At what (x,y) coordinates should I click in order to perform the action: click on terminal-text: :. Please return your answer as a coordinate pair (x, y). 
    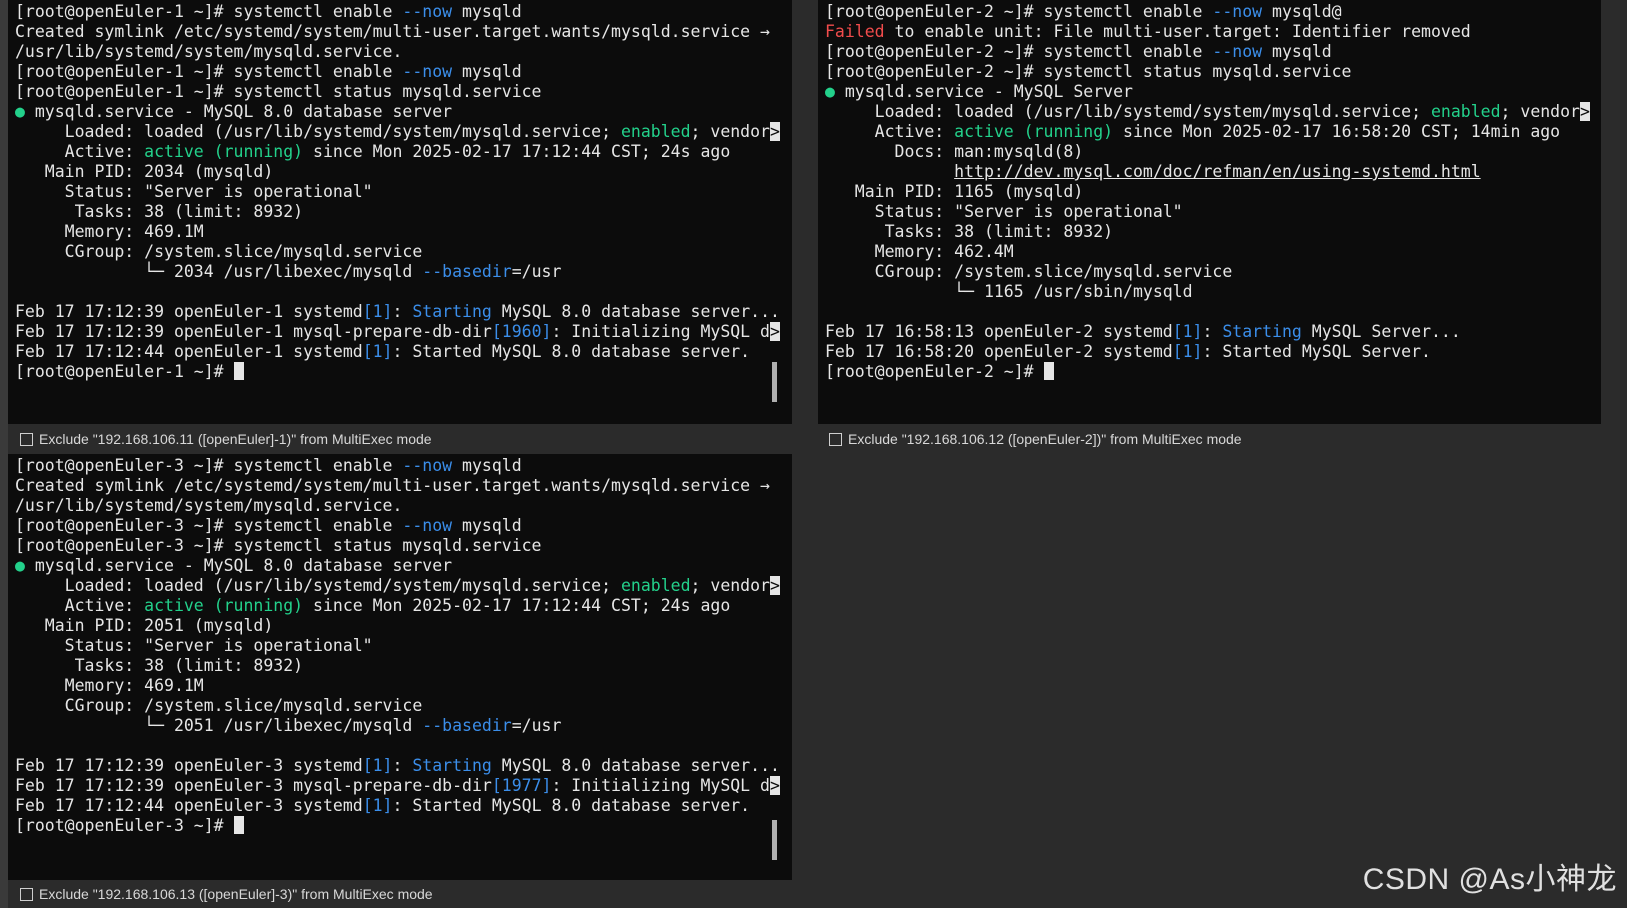
    Looking at the image, I should click on (402, 765).